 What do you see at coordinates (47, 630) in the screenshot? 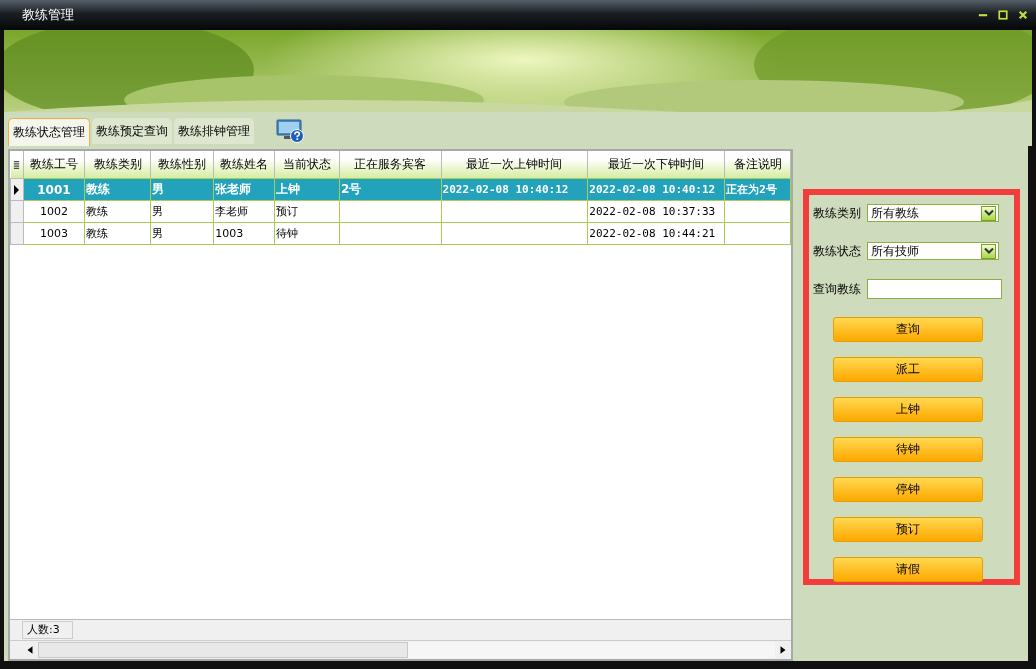
I see `record-count: 人数:3` at bounding box center [47, 630].